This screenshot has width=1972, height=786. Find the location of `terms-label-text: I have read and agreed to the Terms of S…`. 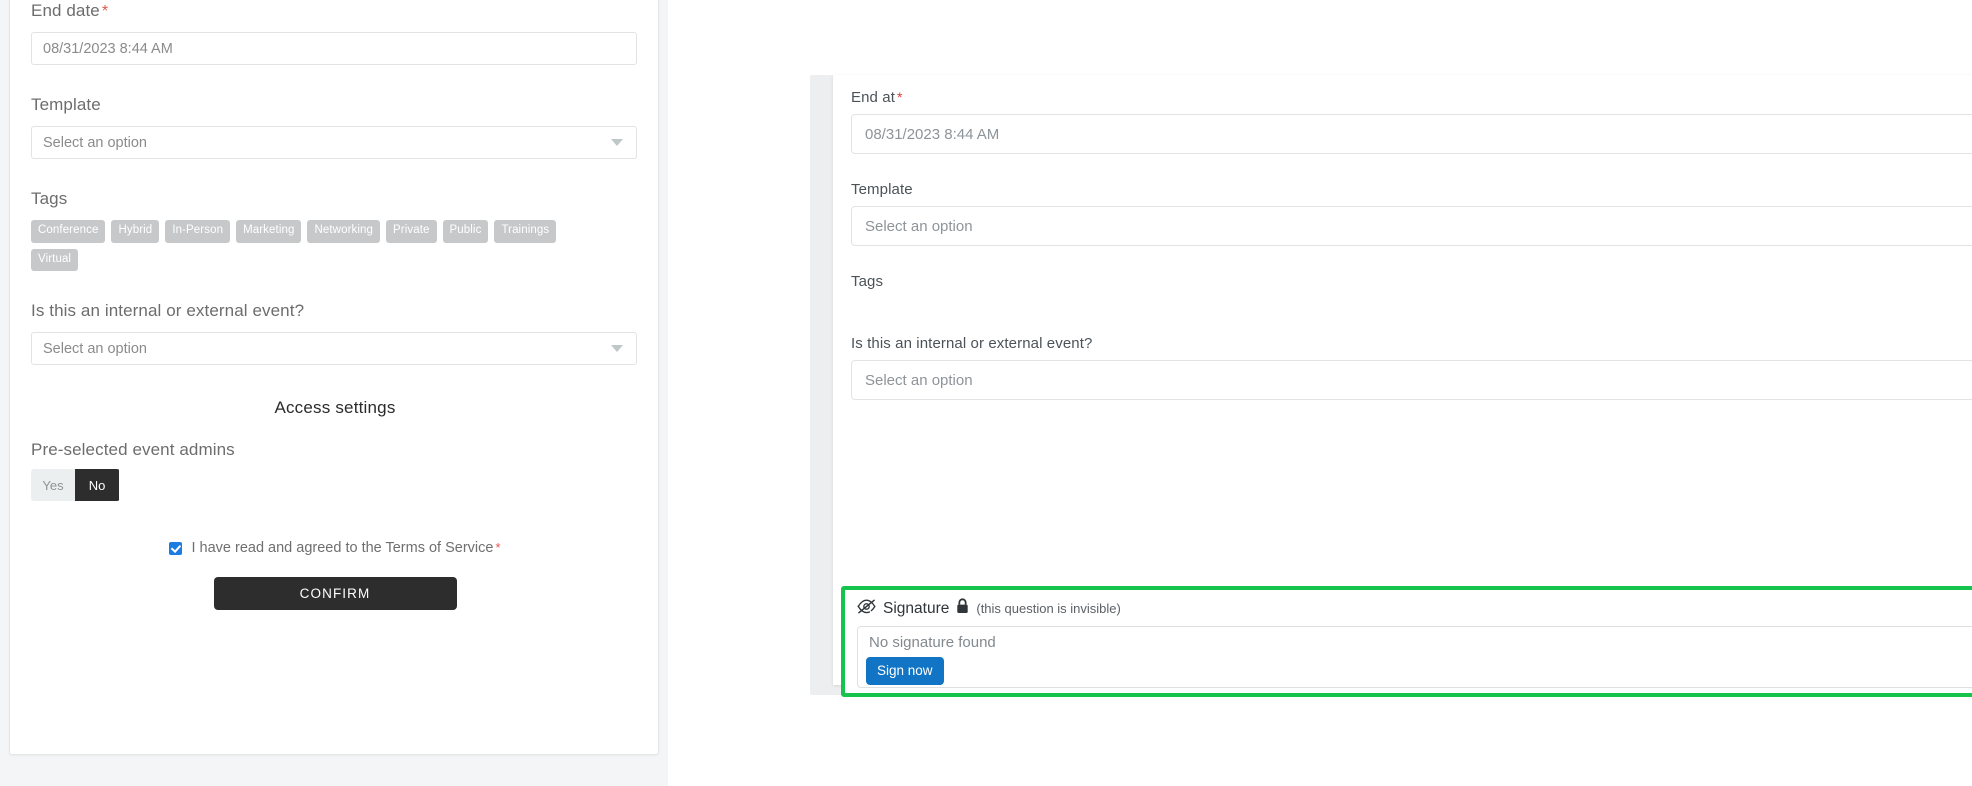

terms-label-text: I have read and agreed to the Terms of S… is located at coordinates (342, 548).